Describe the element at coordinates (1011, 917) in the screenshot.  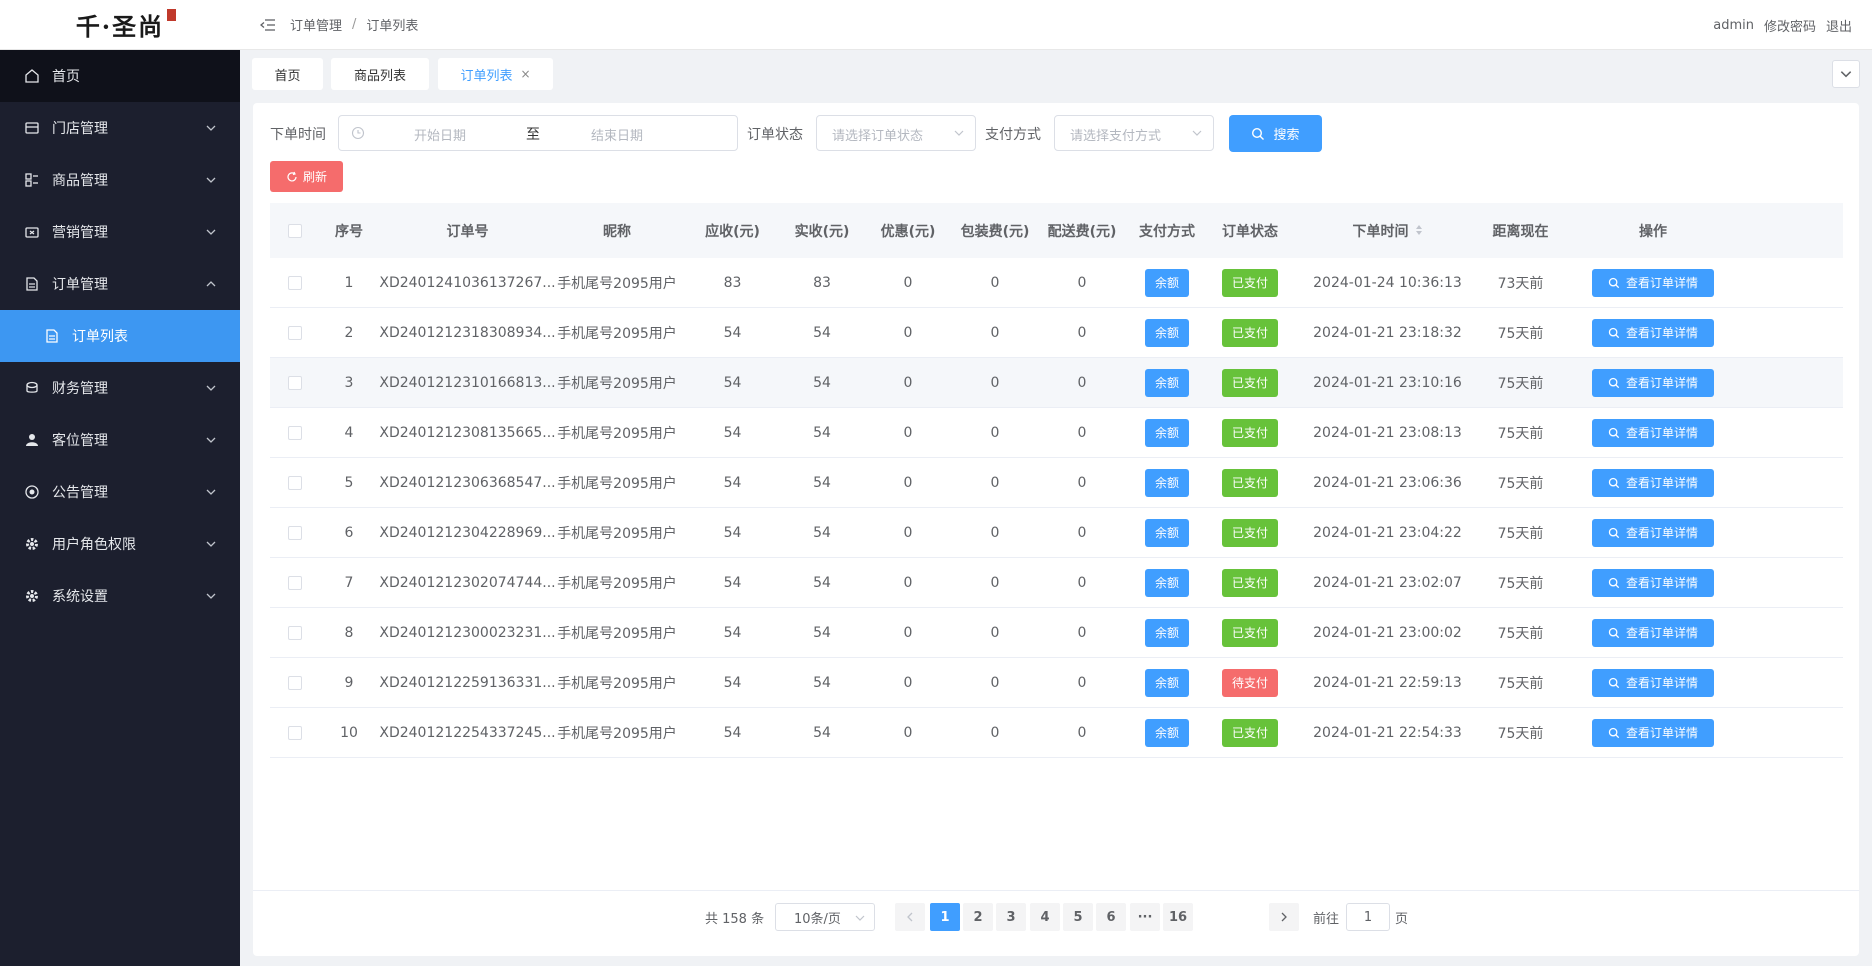
I see `page-number-button: 3` at that location.